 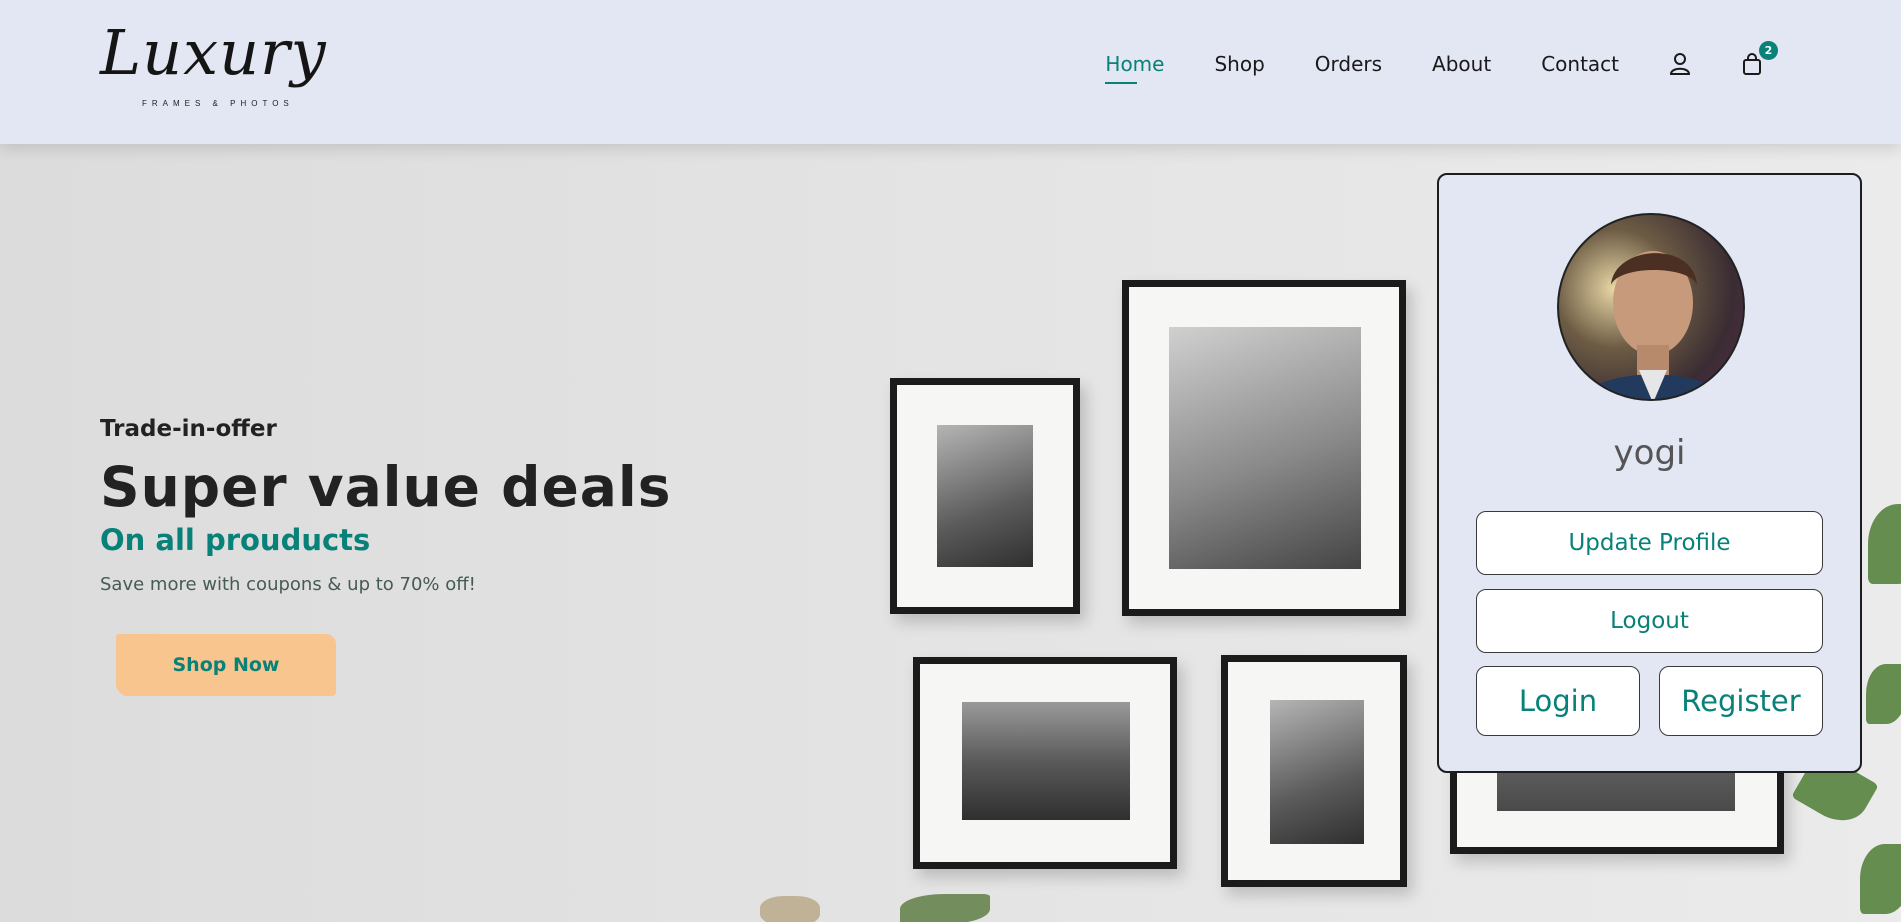 I want to click on nav-contact: Contact, so click(x=1580, y=64).